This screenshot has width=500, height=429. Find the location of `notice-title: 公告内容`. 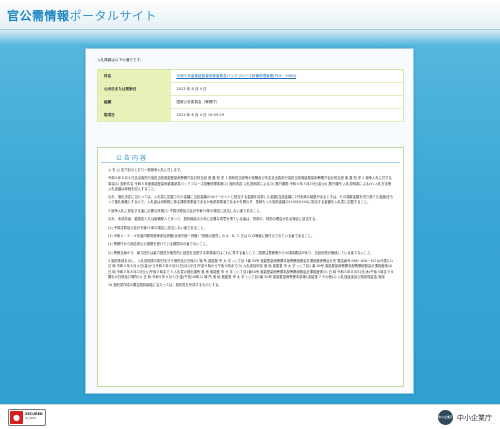

notice-title: 公告内容 is located at coordinates (132, 158).